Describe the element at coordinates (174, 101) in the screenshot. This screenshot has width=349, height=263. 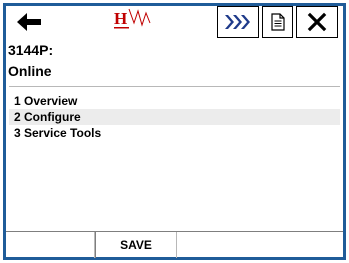
I see `menu-item-overview: 1 Overview` at that location.